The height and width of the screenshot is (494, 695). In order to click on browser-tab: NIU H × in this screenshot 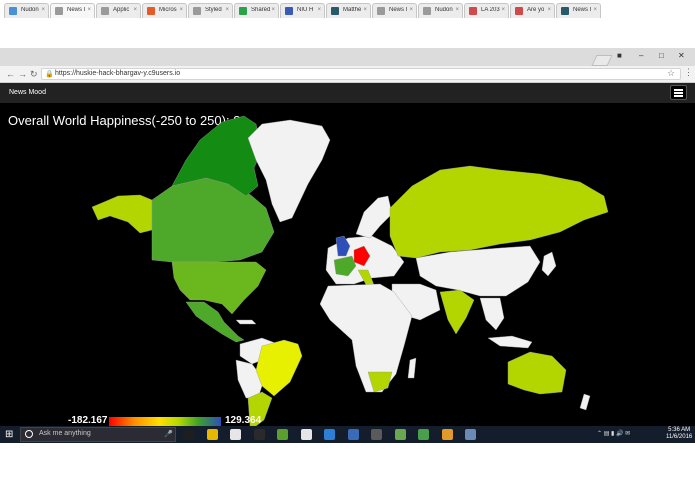, I will do `click(302, 10)`.